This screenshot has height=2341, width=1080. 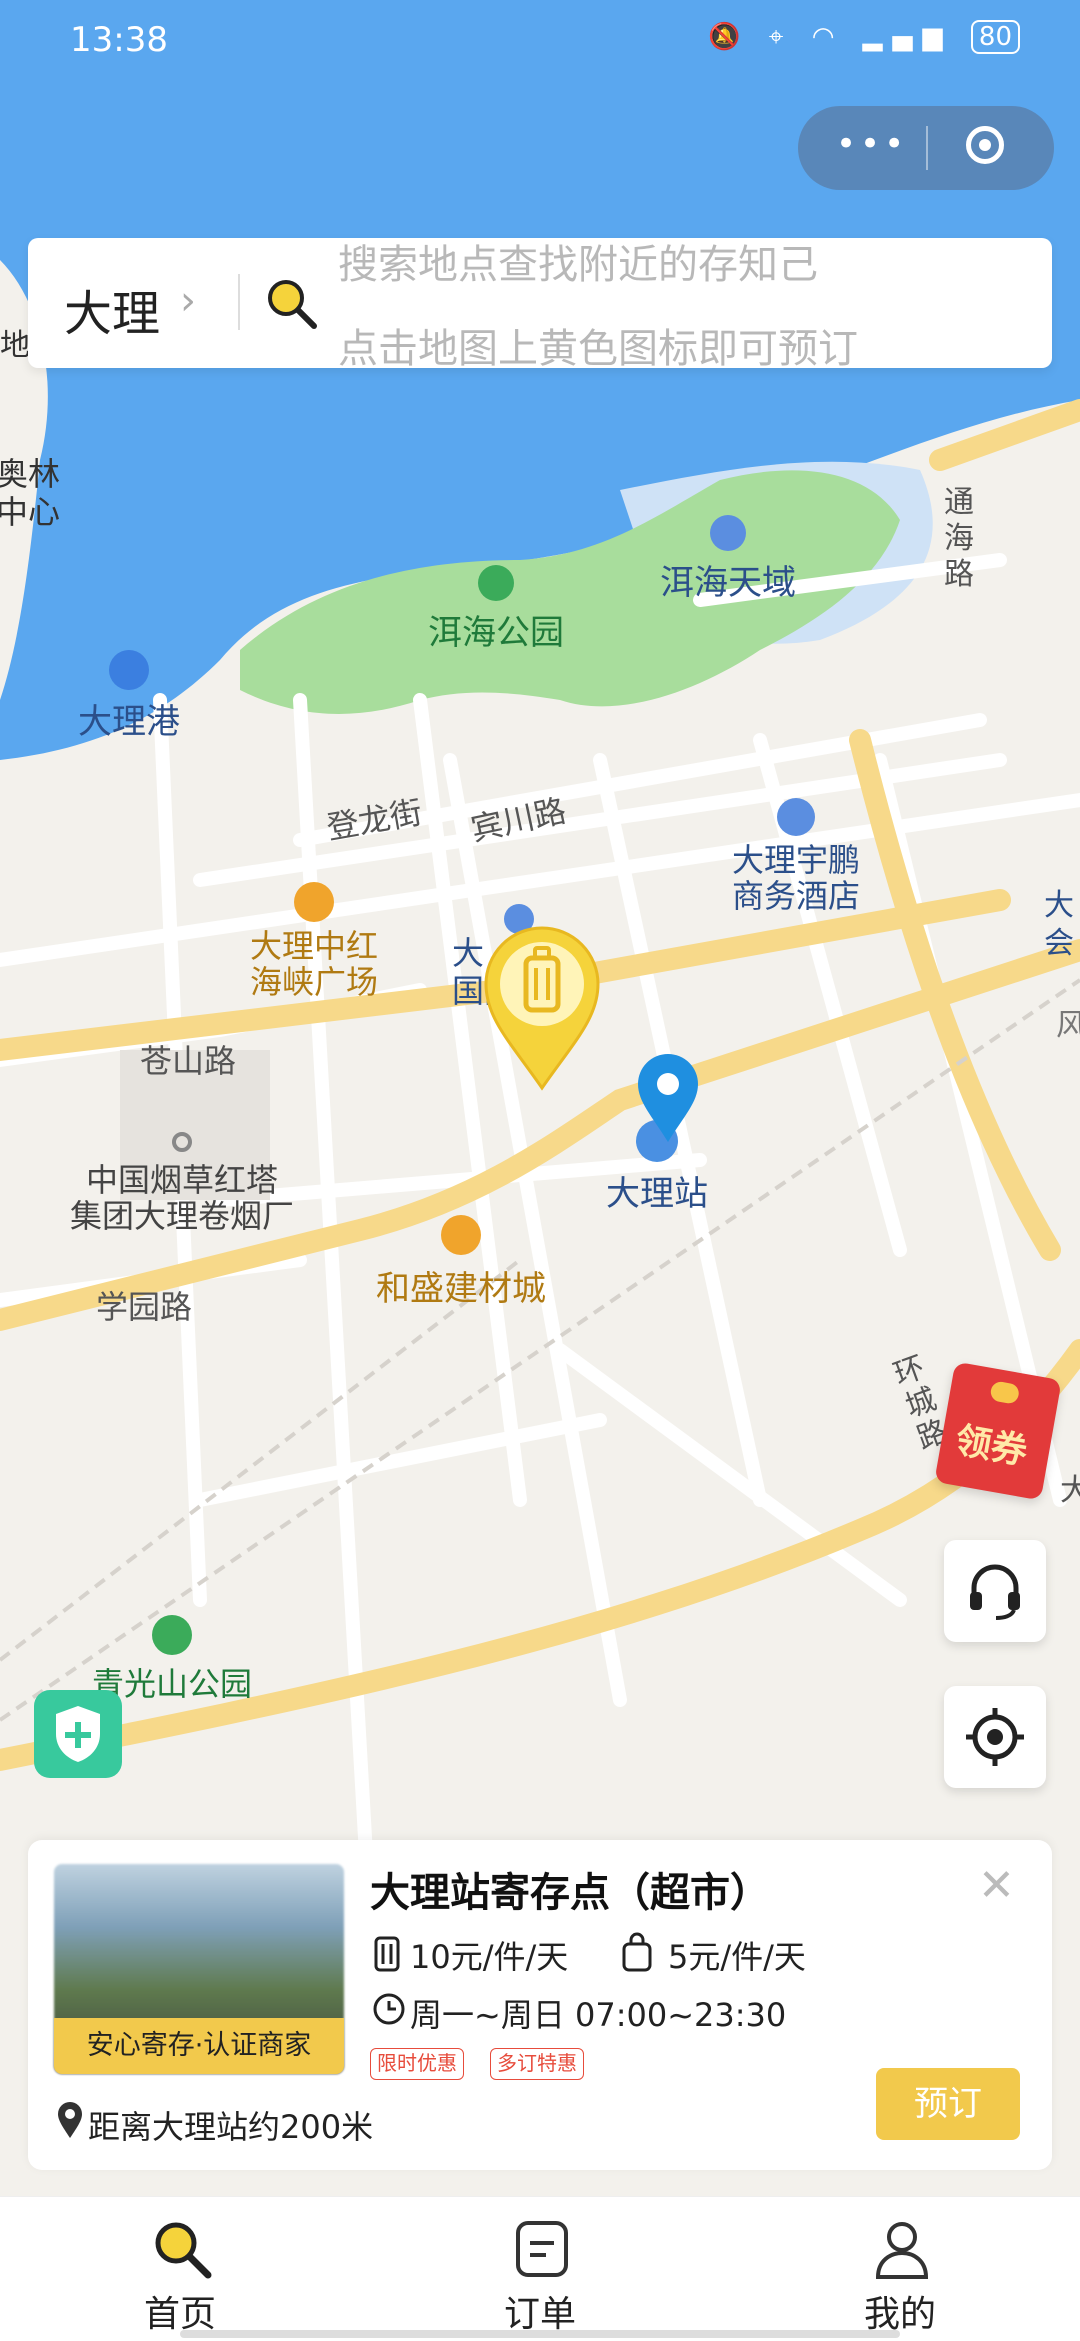 I want to click on book-button: 预订, so click(x=948, y=2104).